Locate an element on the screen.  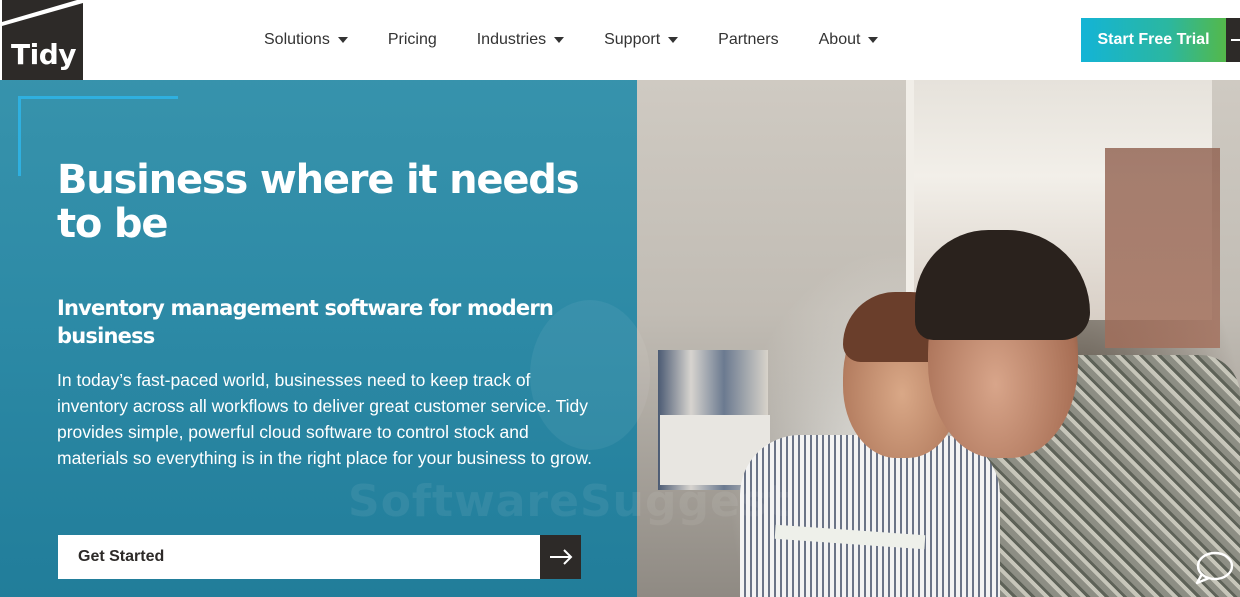
nav-item-label: Support is located at coordinates (632, 39).